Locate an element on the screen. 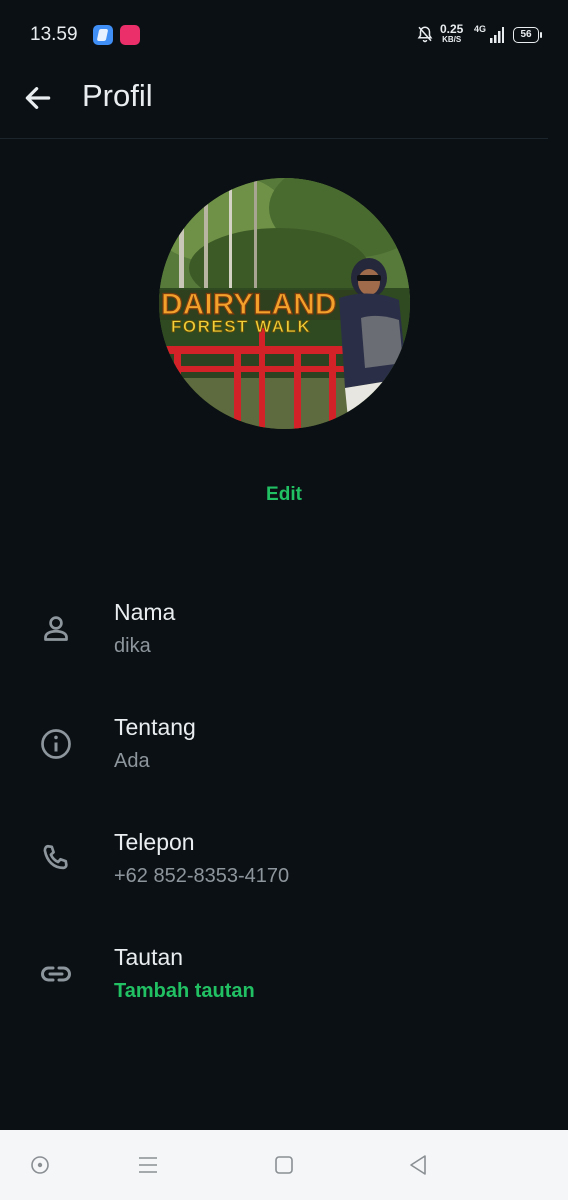 The width and height of the screenshot is (568, 1200). home-square-icon is located at coordinates (284, 1165).